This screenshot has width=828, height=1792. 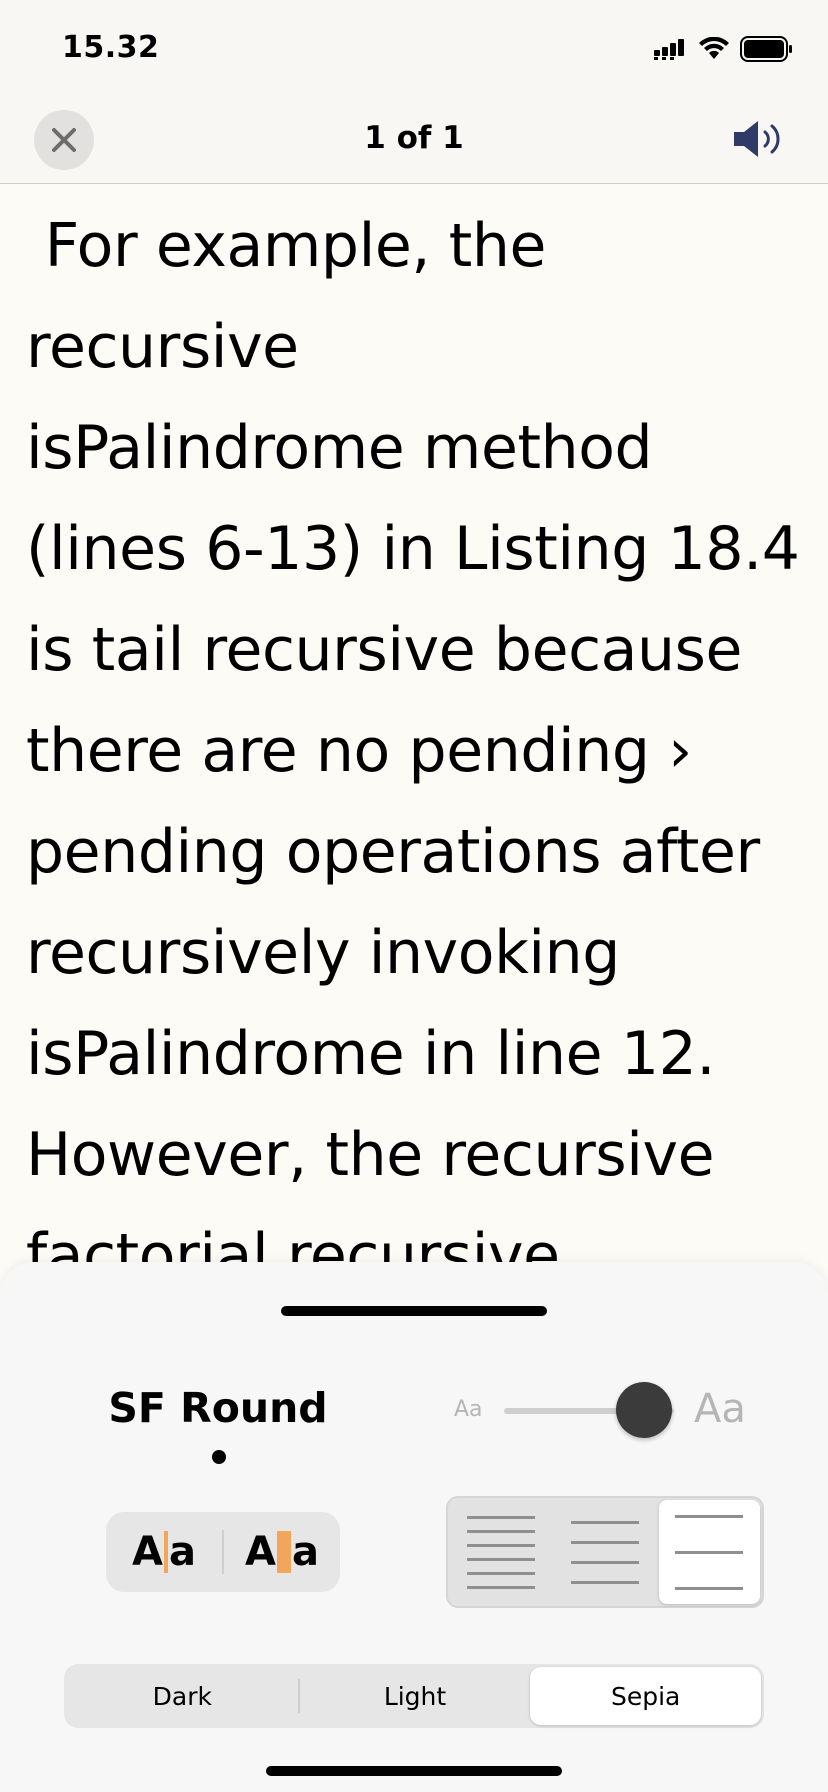 I want to click on reader-header: 1 of 1, so click(x=414, y=138).